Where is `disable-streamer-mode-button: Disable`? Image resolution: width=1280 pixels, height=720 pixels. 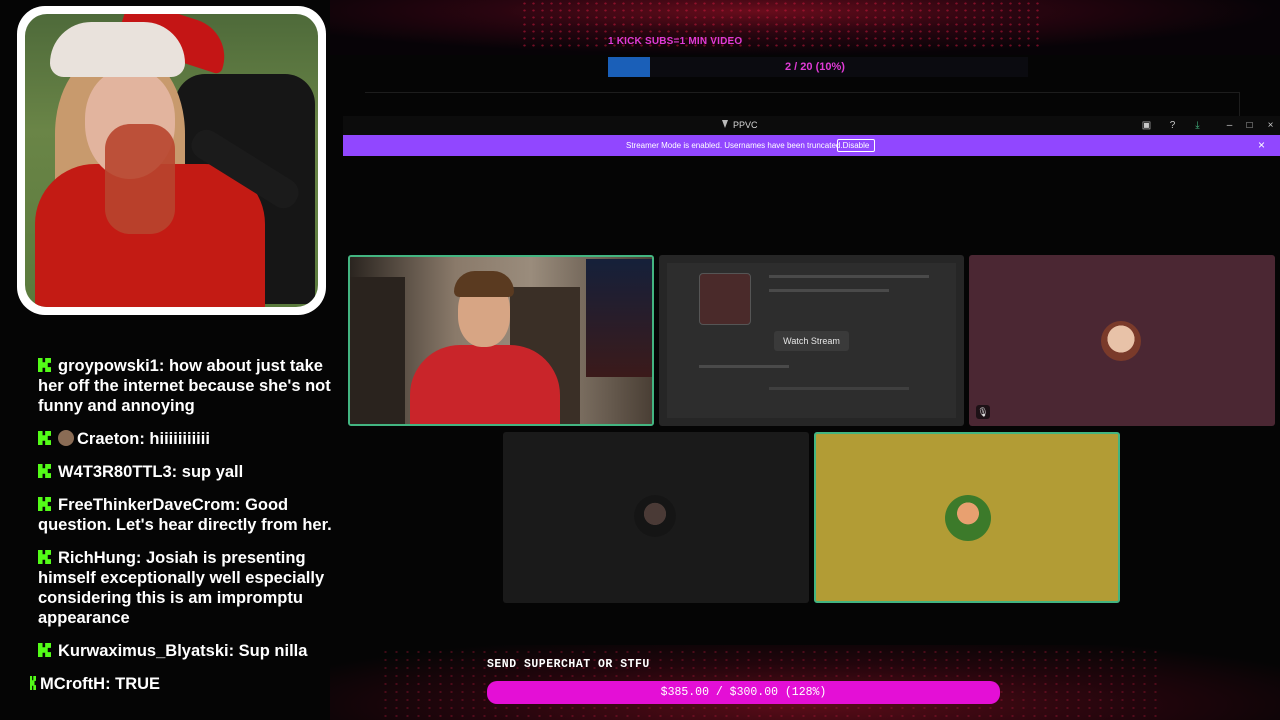 disable-streamer-mode-button: Disable is located at coordinates (856, 145).